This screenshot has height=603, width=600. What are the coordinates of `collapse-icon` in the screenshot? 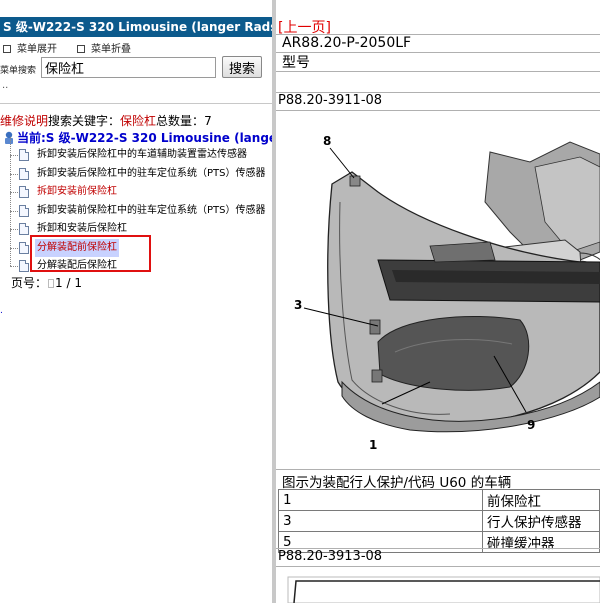 It's located at (81, 49).